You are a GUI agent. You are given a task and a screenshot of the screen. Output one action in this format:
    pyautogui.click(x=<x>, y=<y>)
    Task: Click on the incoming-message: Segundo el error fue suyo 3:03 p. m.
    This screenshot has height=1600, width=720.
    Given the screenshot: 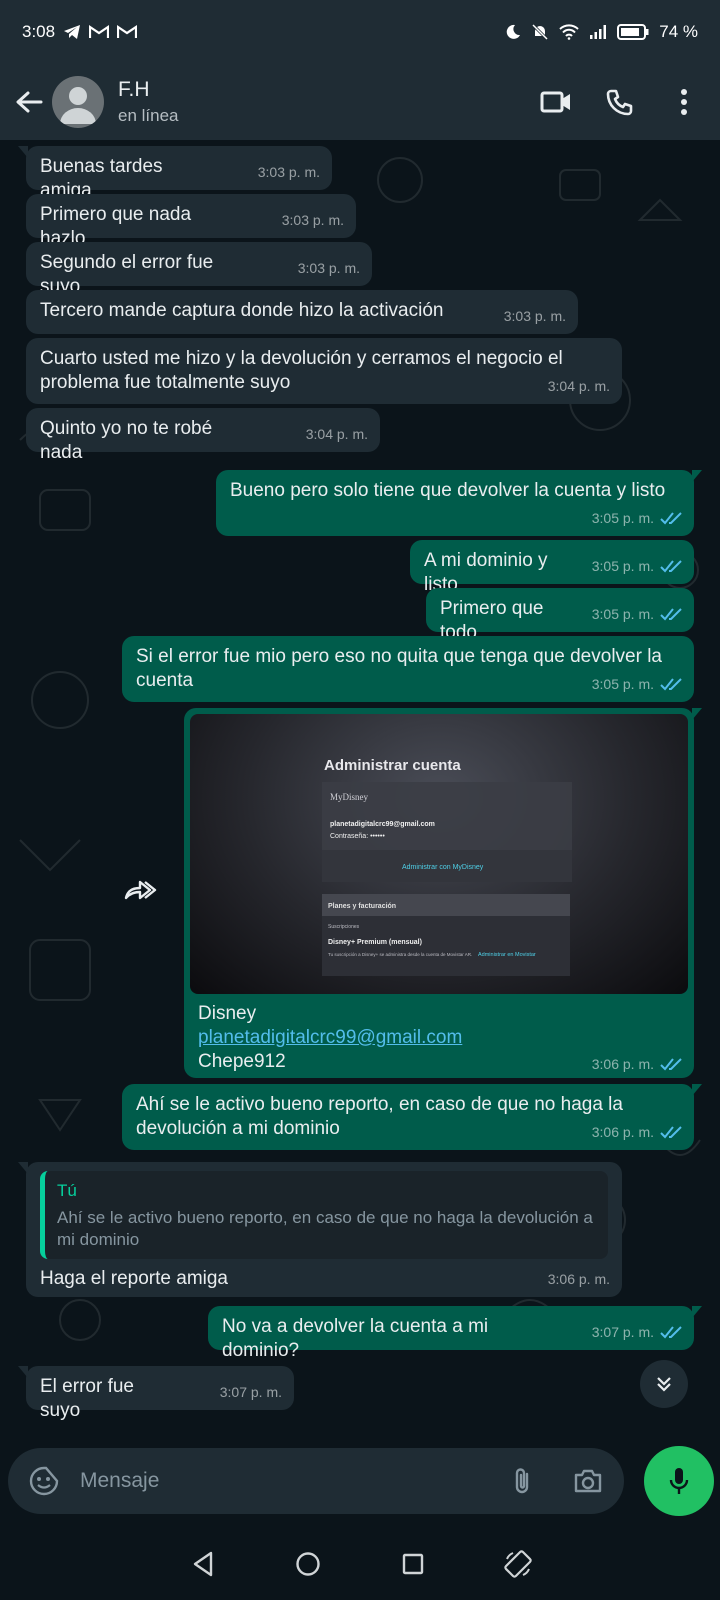 What is the action you would take?
    pyautogui.click(x=199, y=269)
    